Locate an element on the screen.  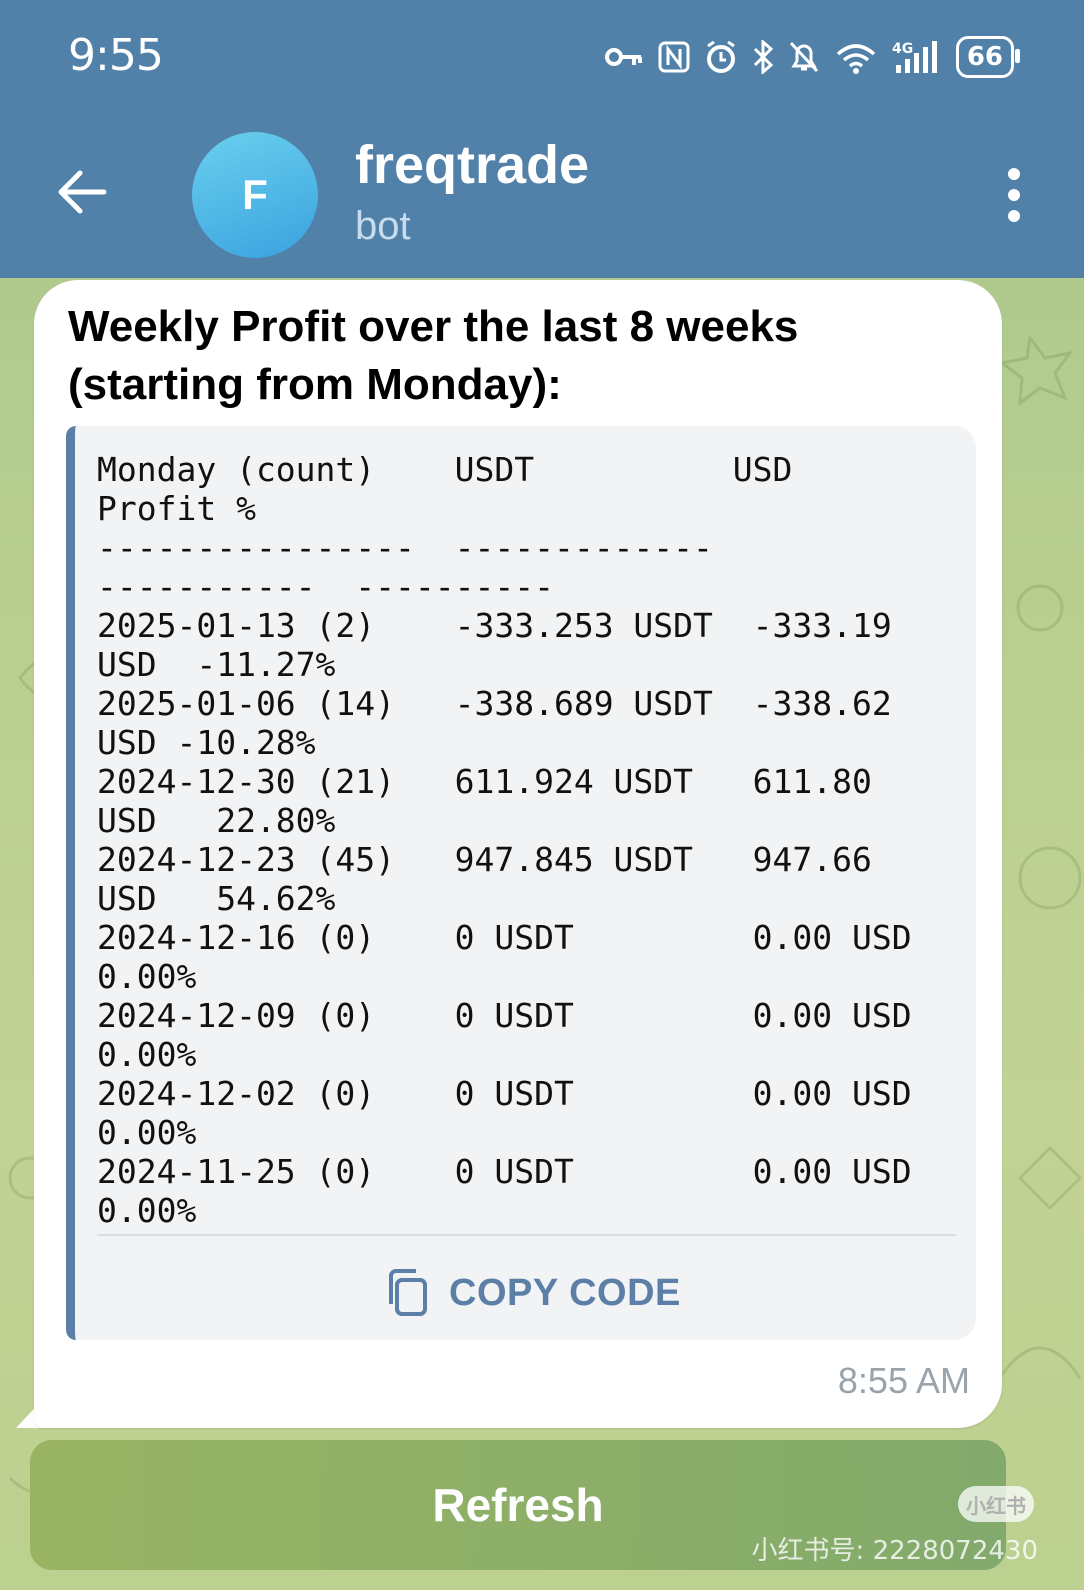
key-icon is located at coordinates (623, 57).